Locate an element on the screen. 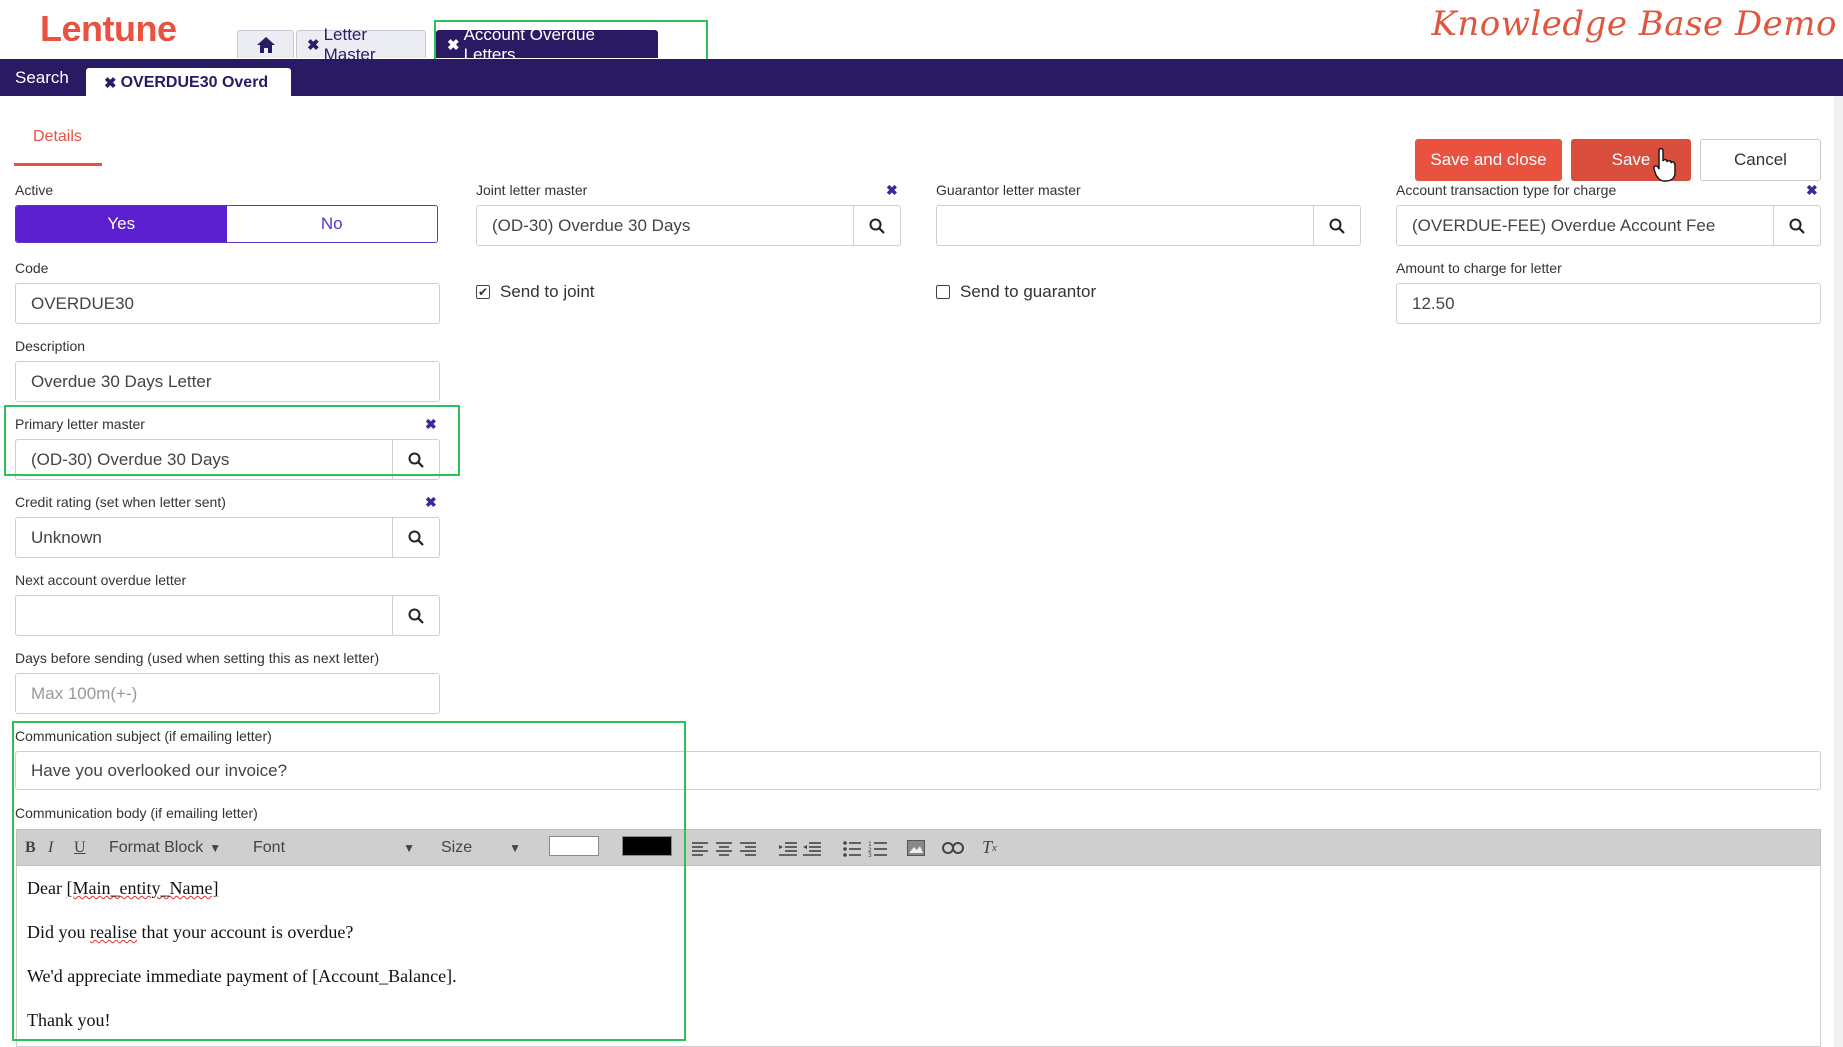 This screenshot has height=1047, width=1843. transaction-type-value: (OVERDUE-FEE) Overdue Account Fee is located at coordinates (1585, 225).